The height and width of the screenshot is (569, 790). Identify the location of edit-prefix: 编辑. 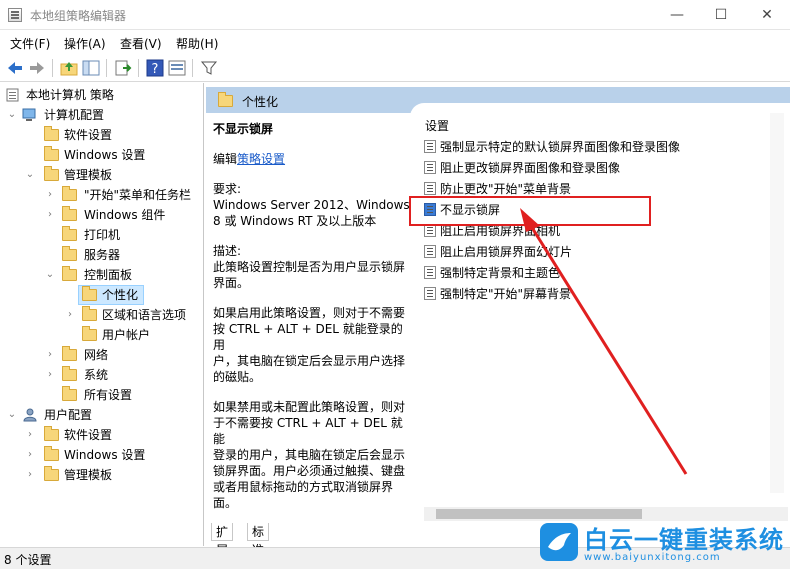
(225, 159).